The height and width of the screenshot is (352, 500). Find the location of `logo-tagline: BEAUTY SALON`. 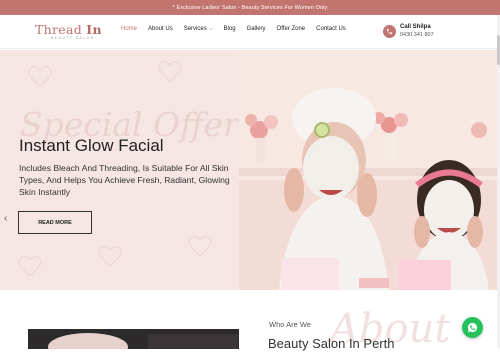

logo-tagline: BEAUTY SALON is located at coordinates (73, 38).